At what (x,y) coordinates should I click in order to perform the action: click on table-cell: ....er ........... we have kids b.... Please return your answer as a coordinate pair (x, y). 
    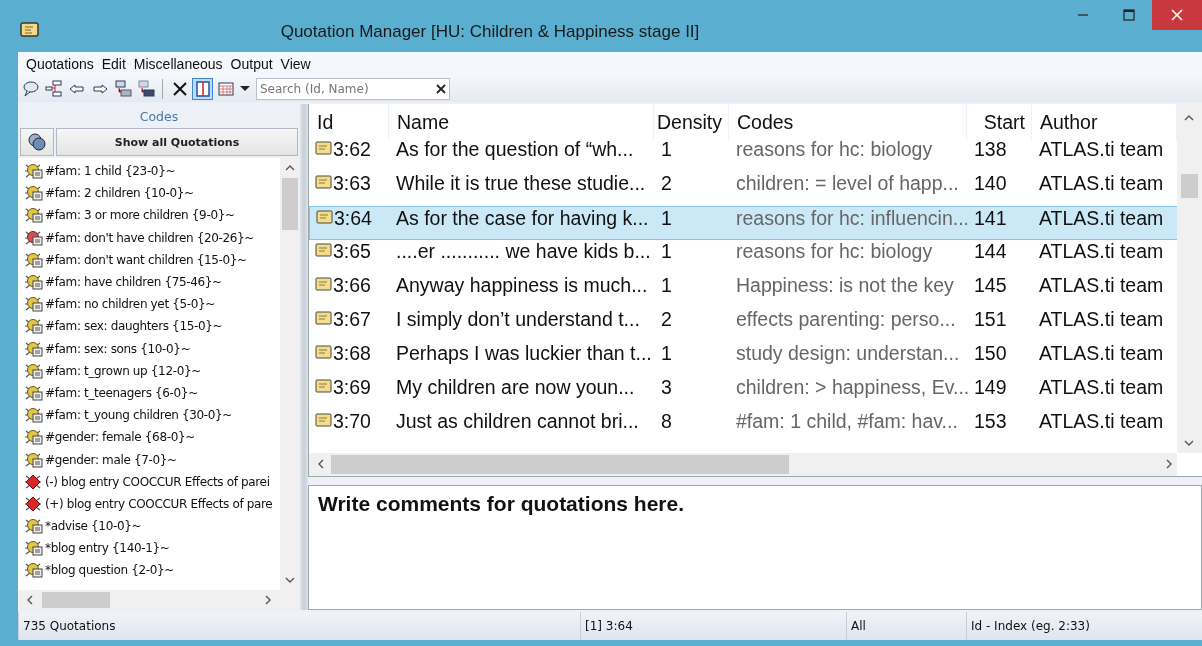
    Looking at the image, I should click on (523, 251).